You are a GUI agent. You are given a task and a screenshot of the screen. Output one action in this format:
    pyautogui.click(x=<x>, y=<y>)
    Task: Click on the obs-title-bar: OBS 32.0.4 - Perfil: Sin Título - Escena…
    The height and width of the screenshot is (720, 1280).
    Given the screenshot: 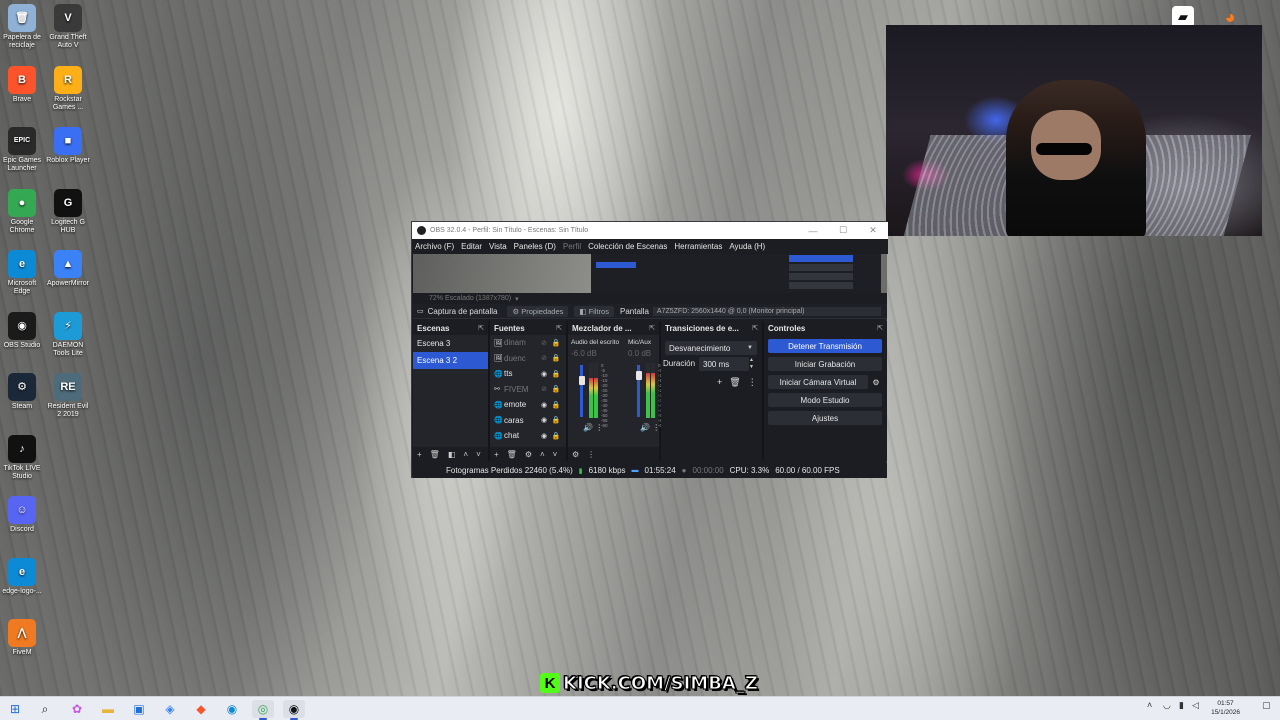 What is the action you would take?
    pyautogui.click(x=650, y=230)
    